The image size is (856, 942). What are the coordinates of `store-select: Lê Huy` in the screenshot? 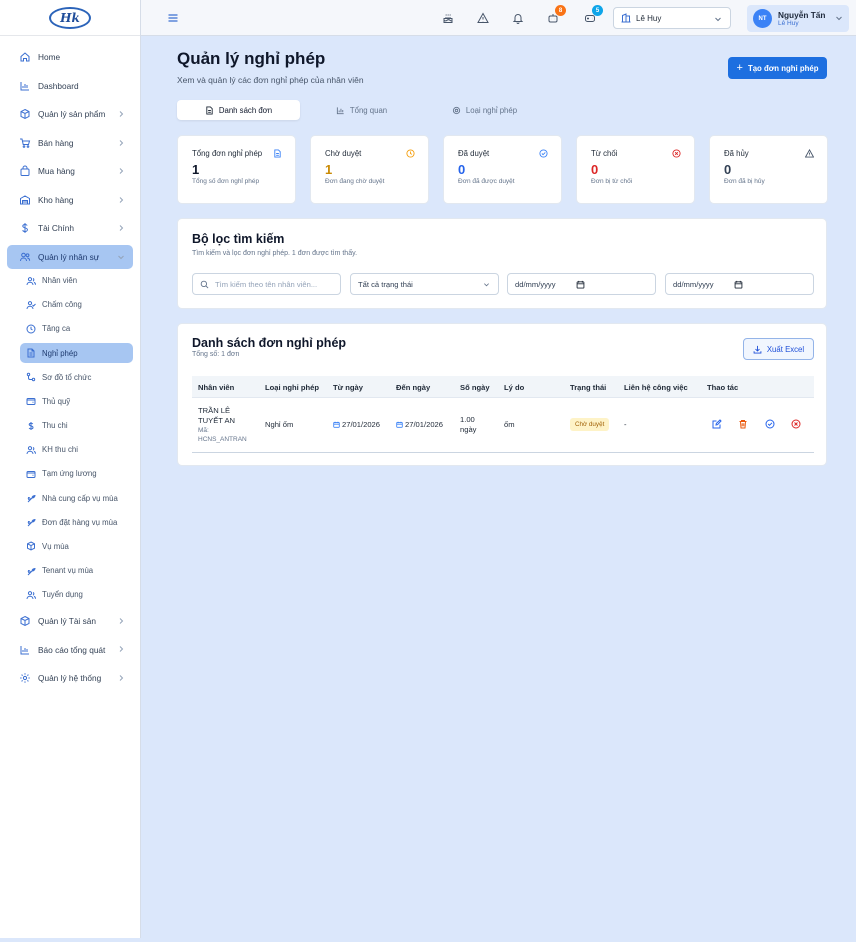 It's located at (672, 18).